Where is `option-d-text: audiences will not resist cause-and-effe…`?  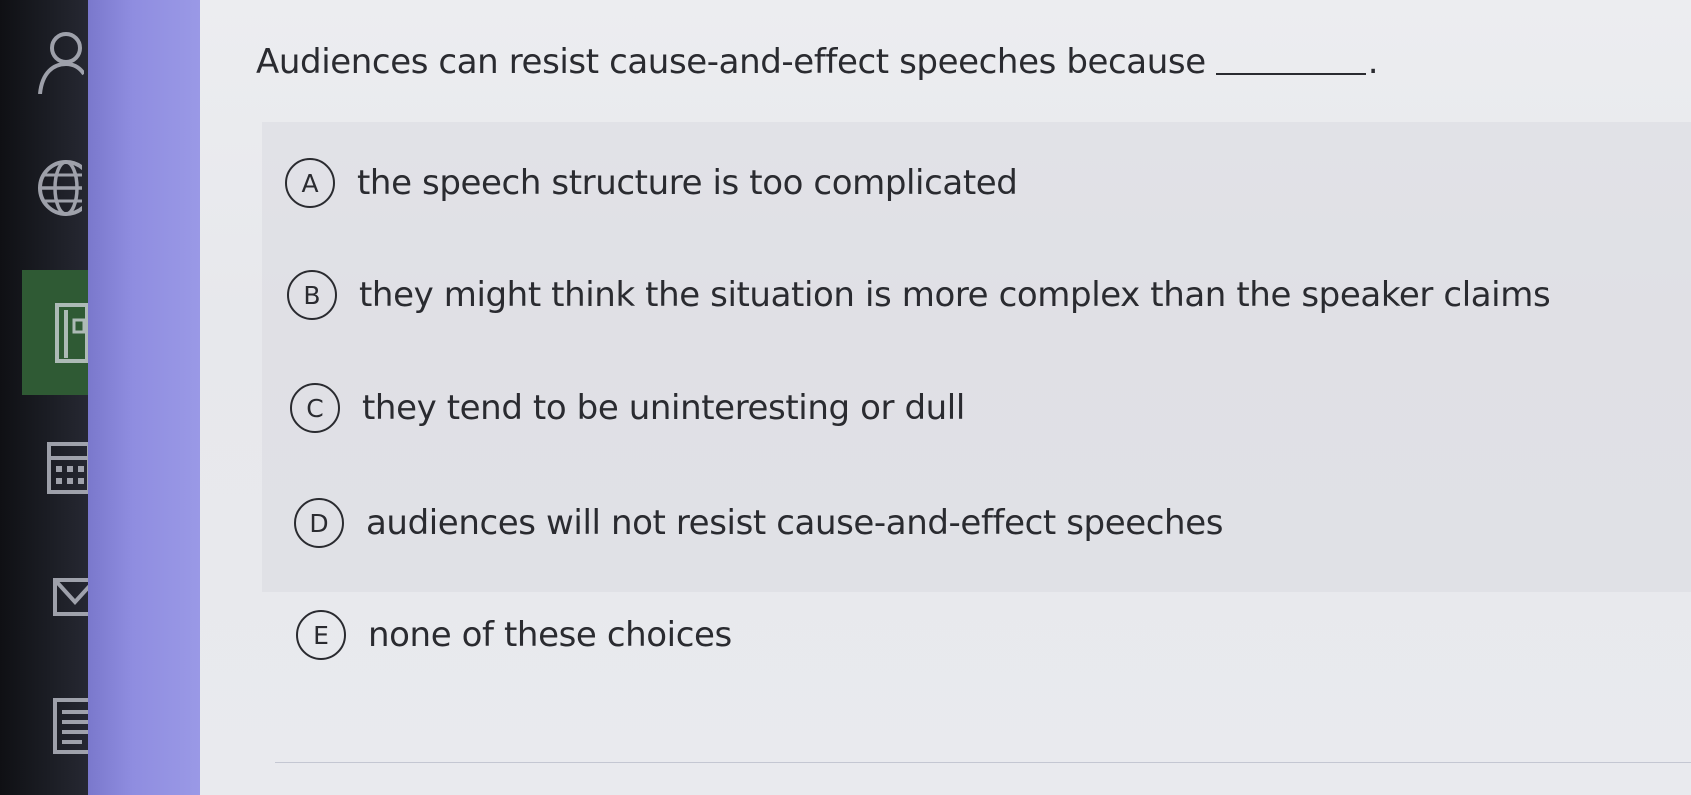 option-d-text: audiences will not resist cause-and-effe… is located at coordinates (795, 523).